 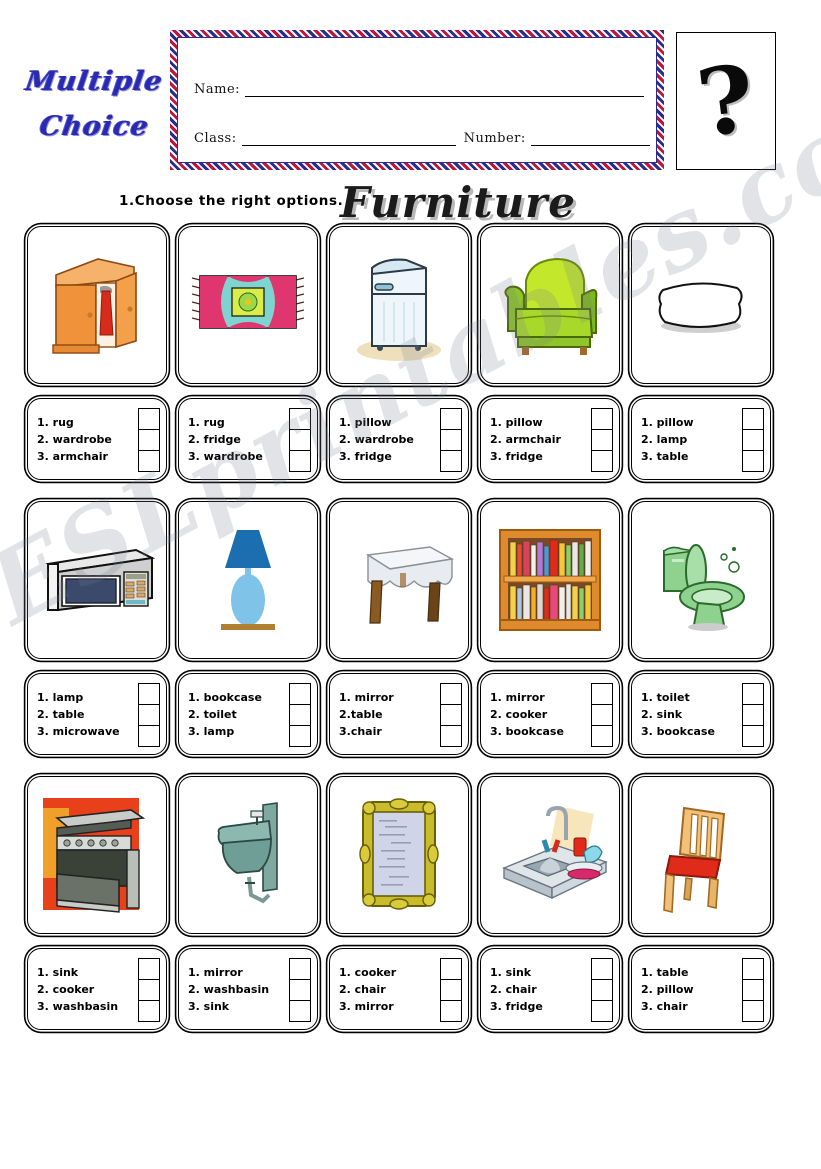 I want to click on option-1: 1. mirror, so click(x=517, y=697).